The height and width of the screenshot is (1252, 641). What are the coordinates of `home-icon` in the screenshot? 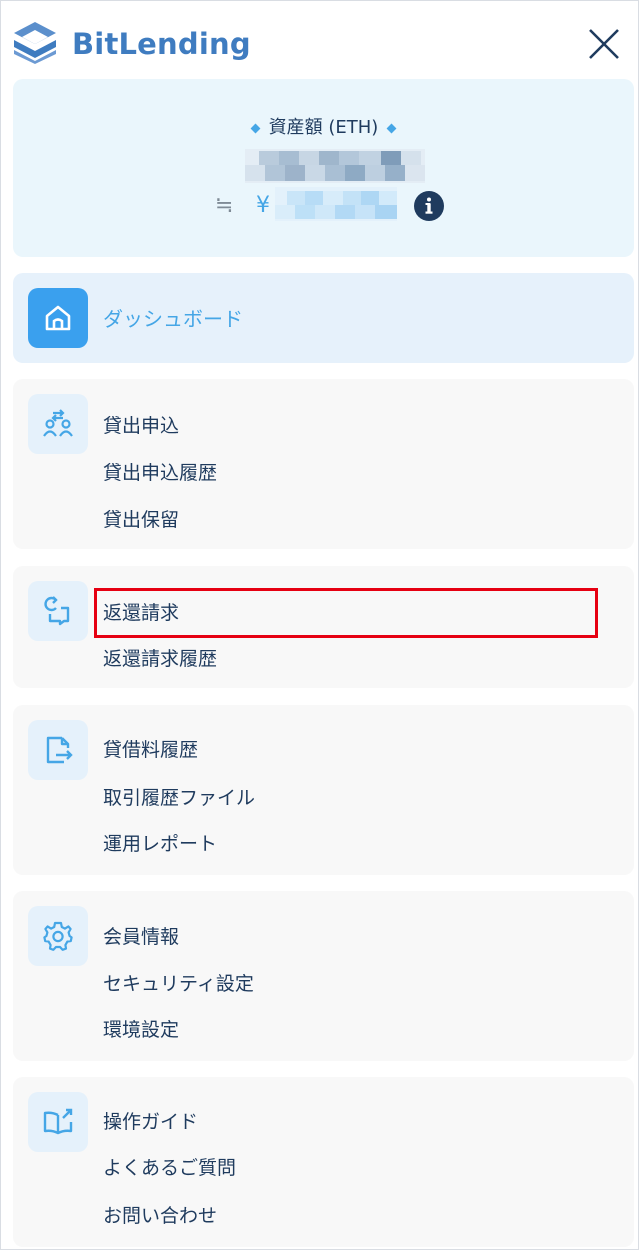 It's located at (58, 318).